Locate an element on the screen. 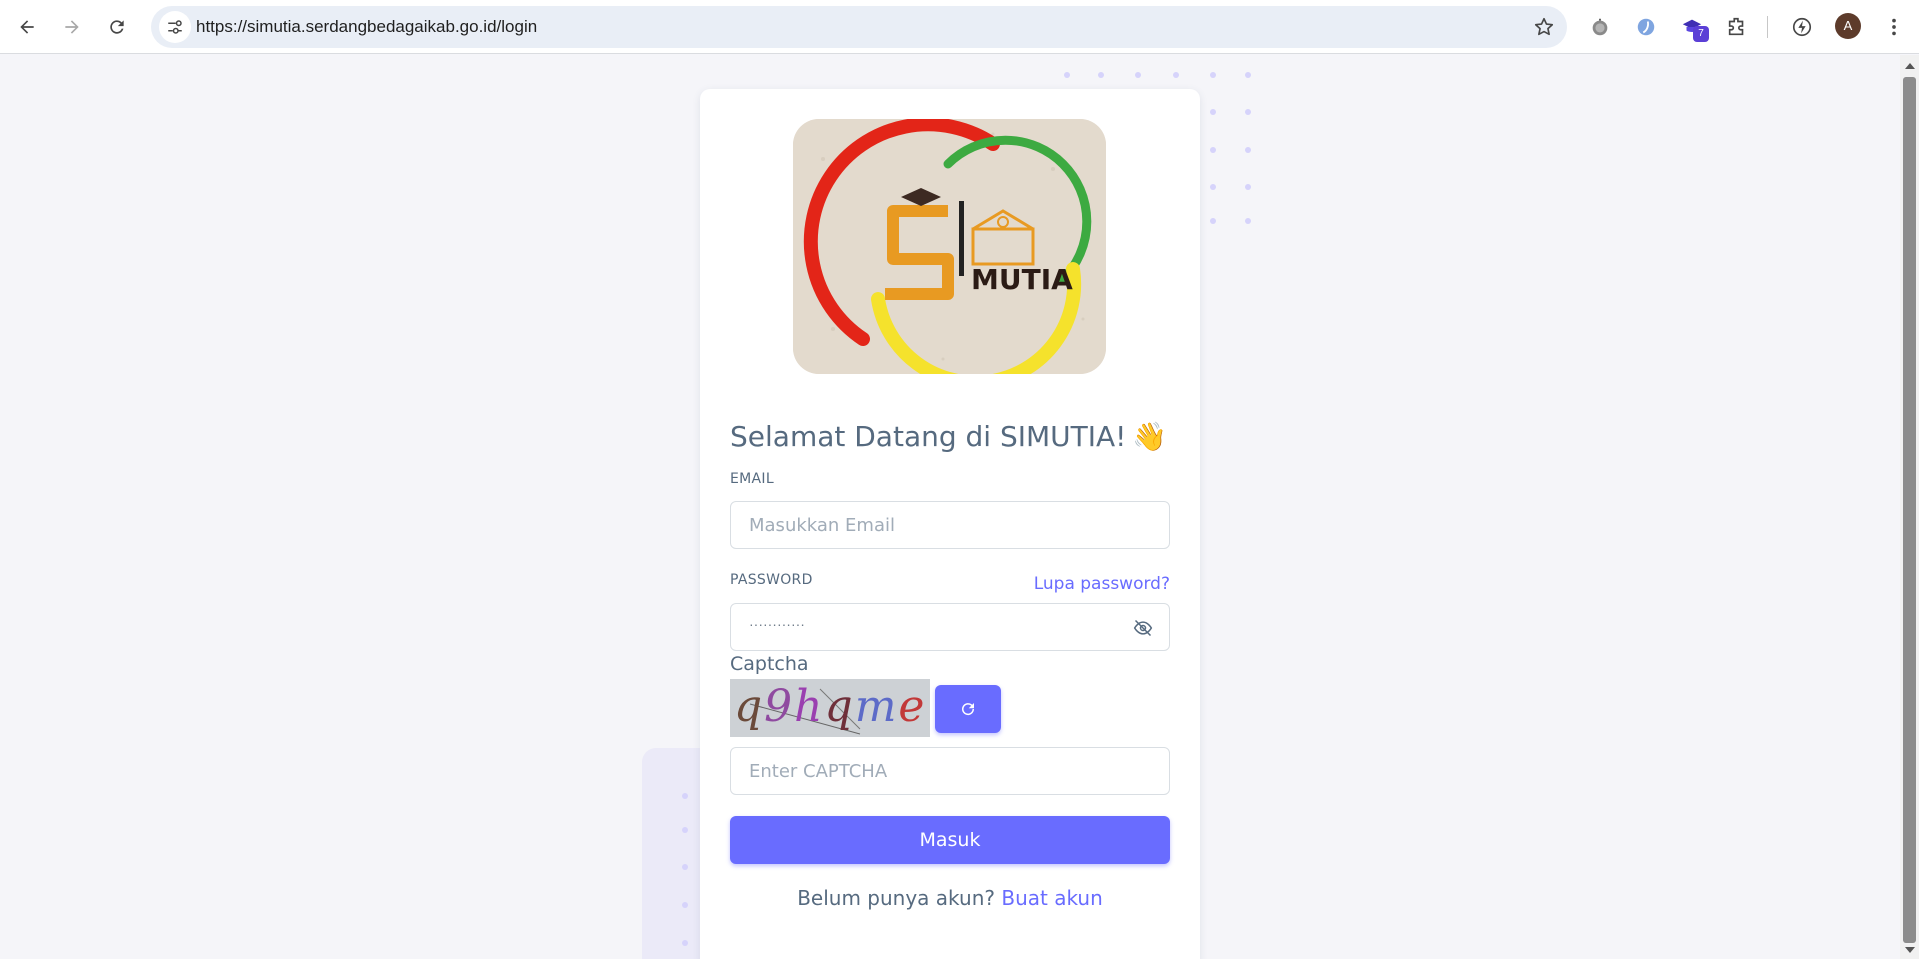 This screenshot has width=1919, height=959. refresh-captcha-button is located at coordinates (968, 709).